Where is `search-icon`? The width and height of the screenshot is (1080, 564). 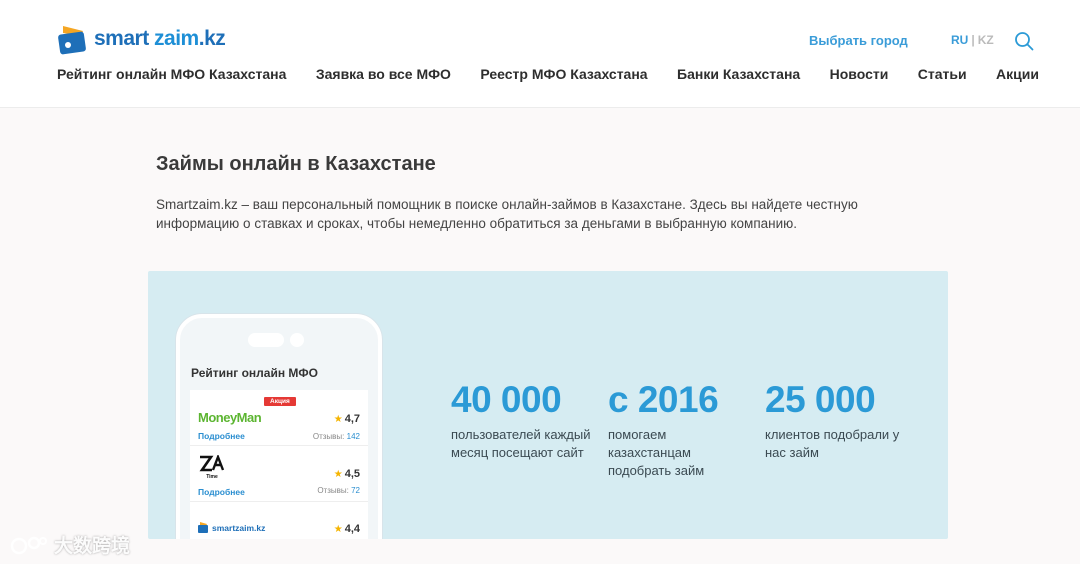
search-icon is located at coordinates (1024, 41).